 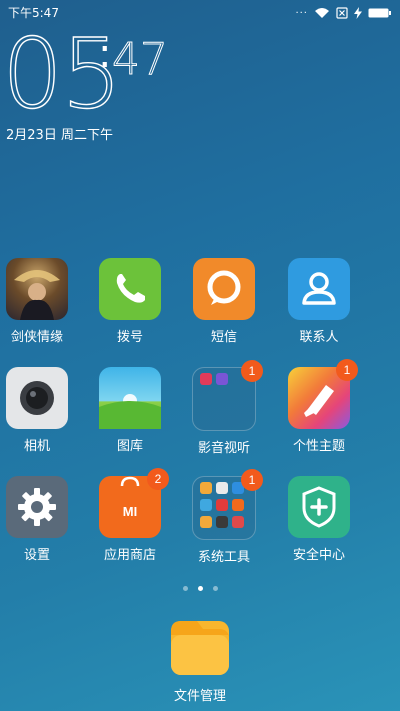 I want to click on svg-text: MI, so click(x=130, y=511).